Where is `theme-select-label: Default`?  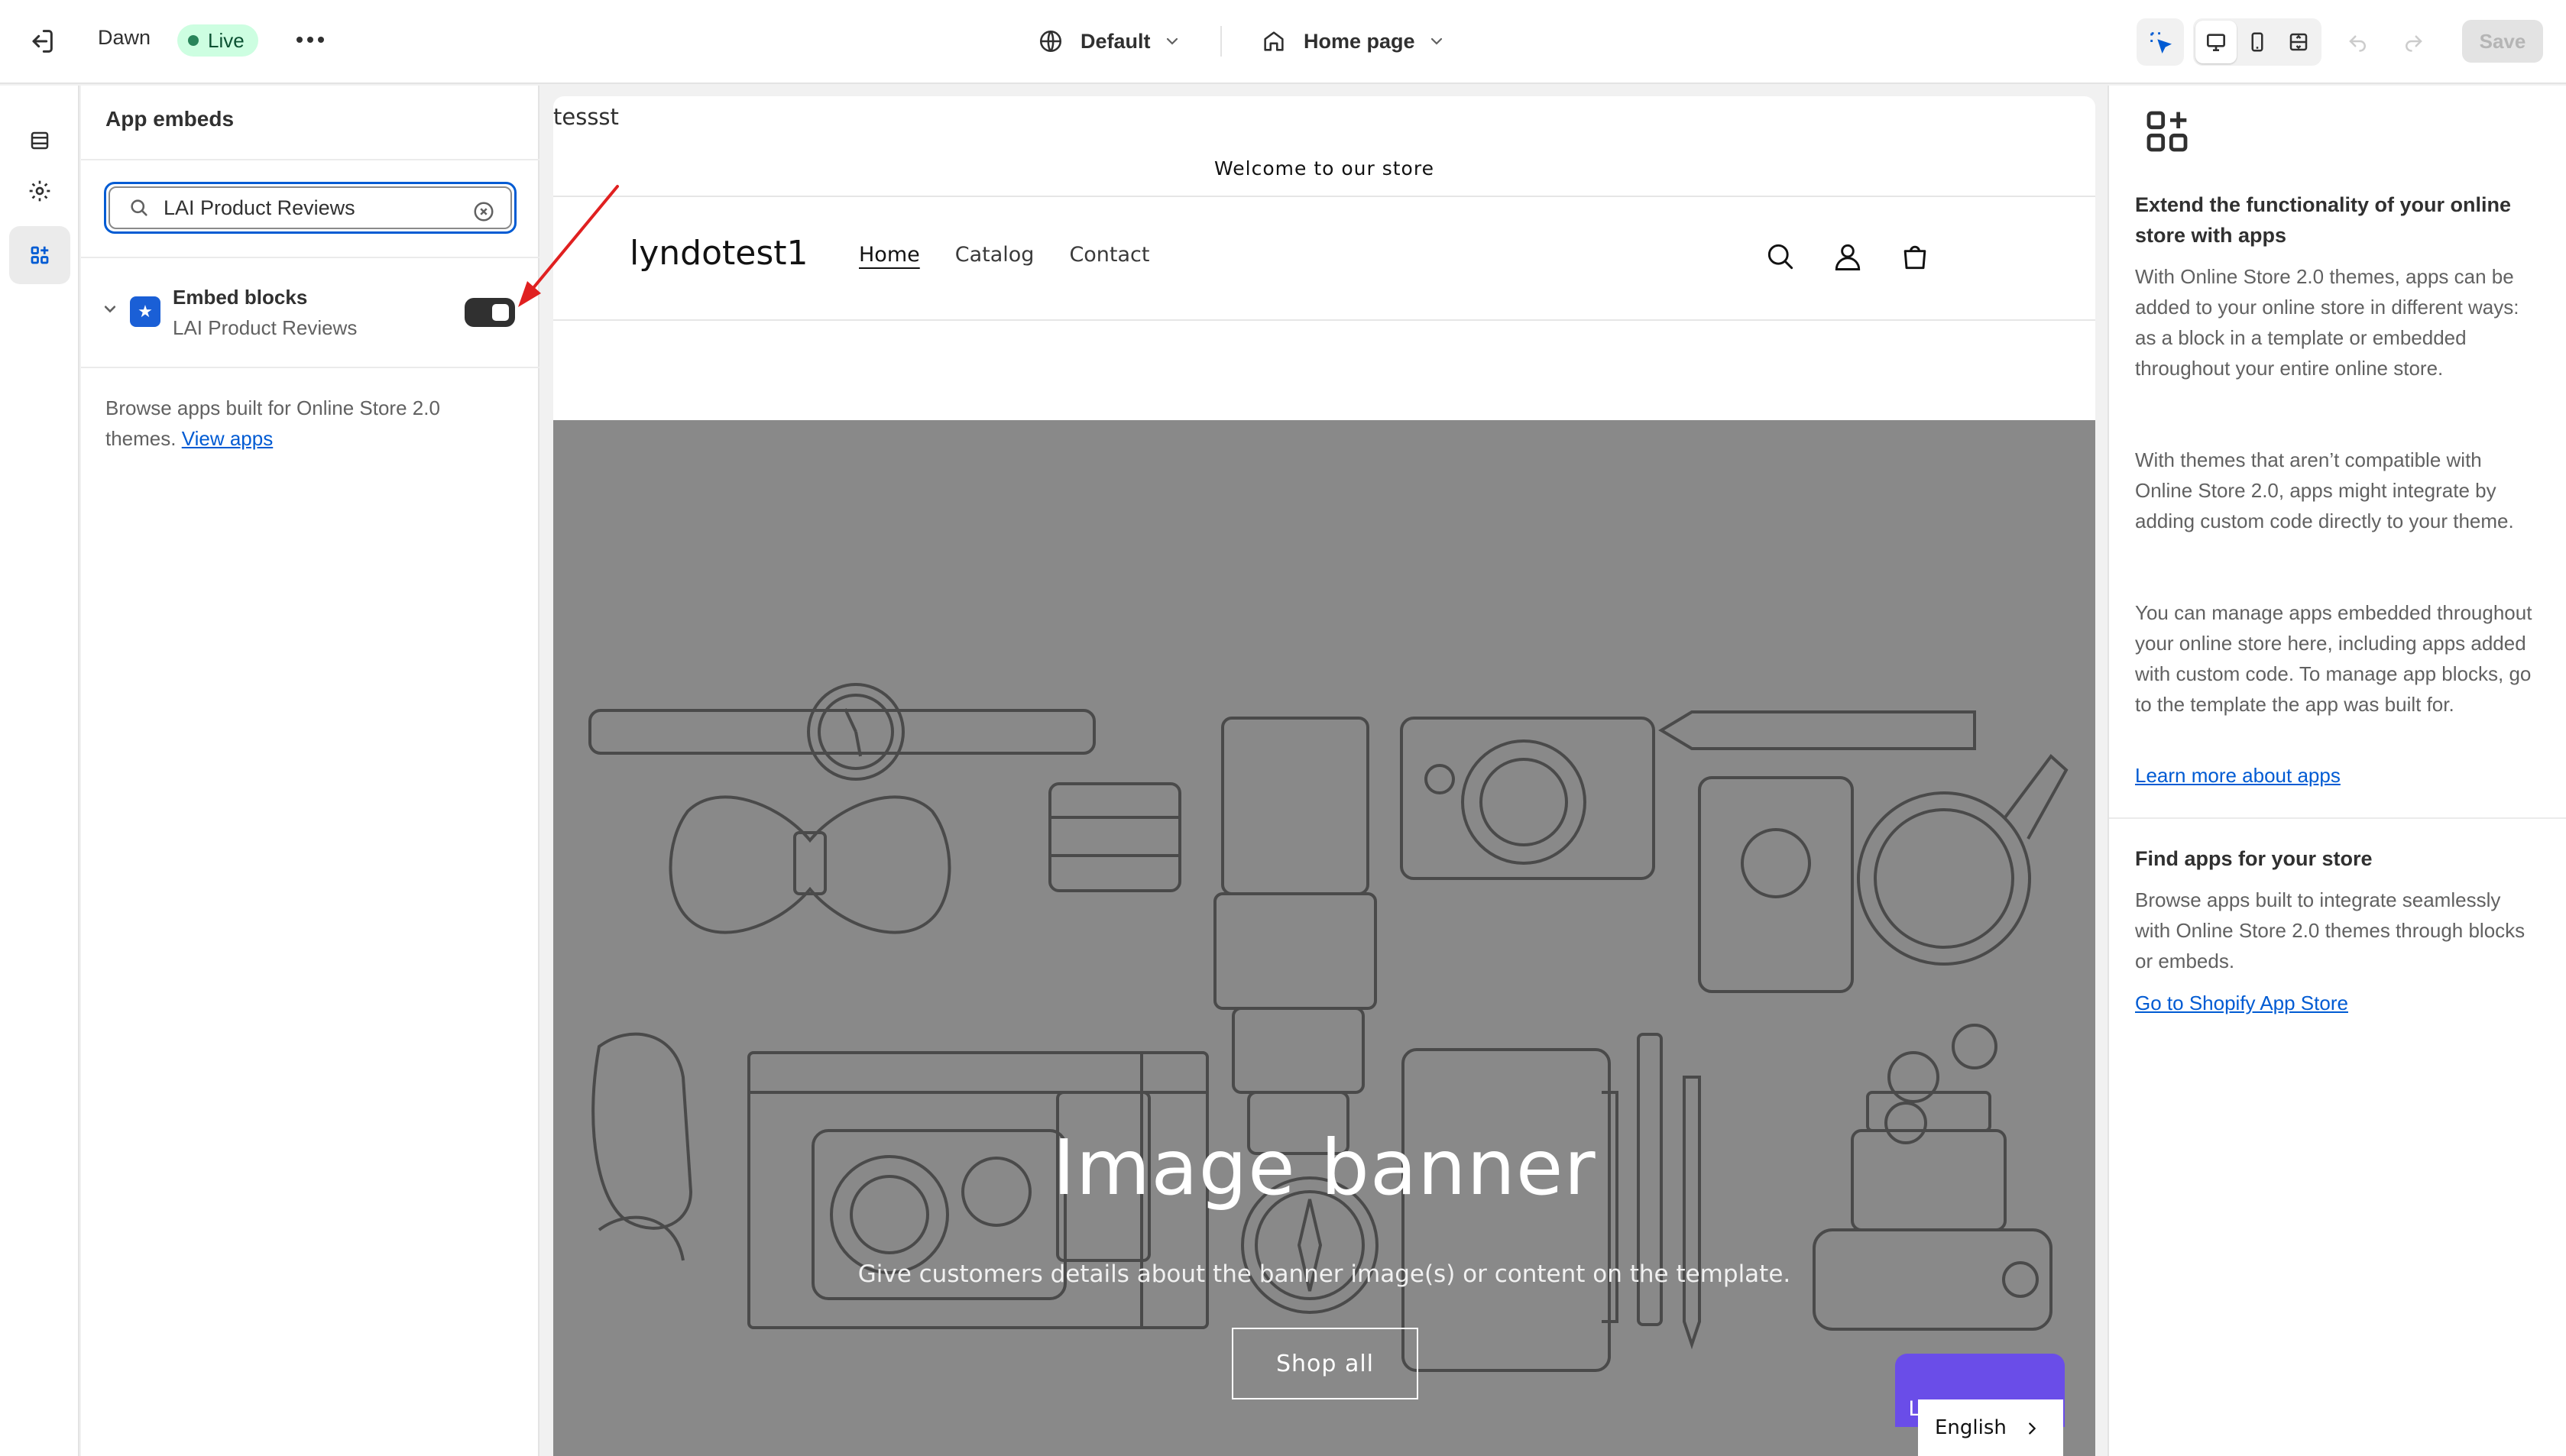 theme-select-label: Default is located at coordinates (1116, 41).